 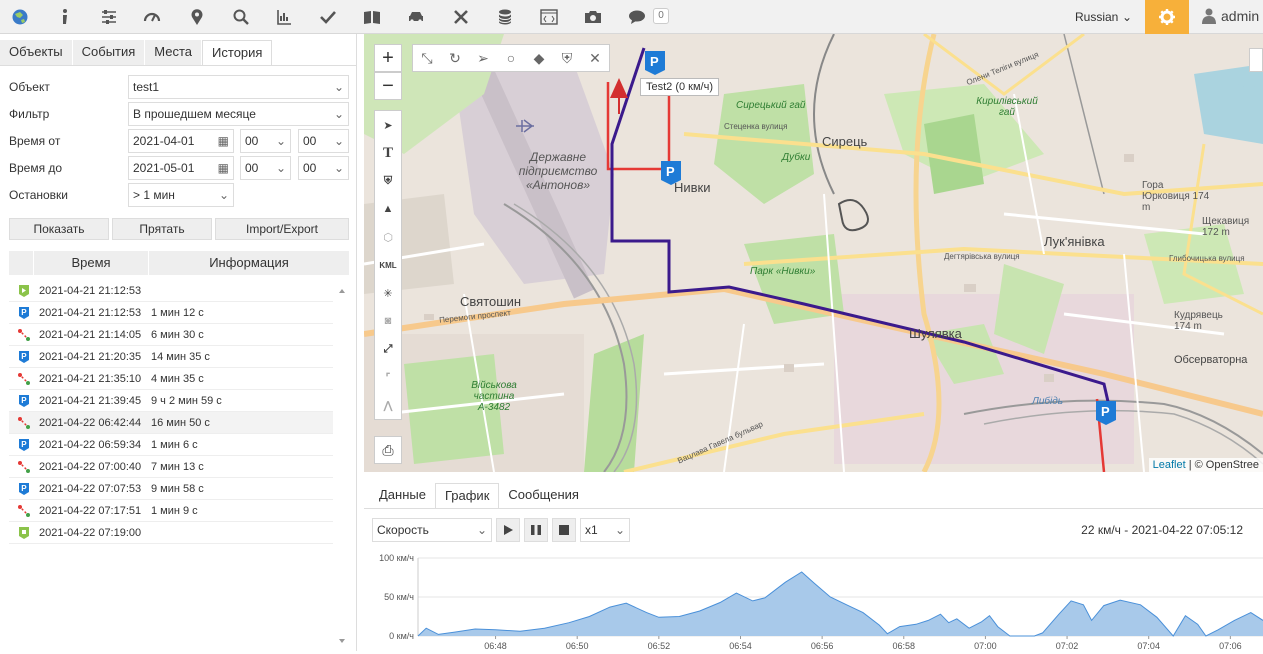 What do you see at coordinates (171, 445) in the screenshot?
I see `table-row: P 2021-04-22 06:59:34 1 мин 6 с` at bounding box center [171, 445].